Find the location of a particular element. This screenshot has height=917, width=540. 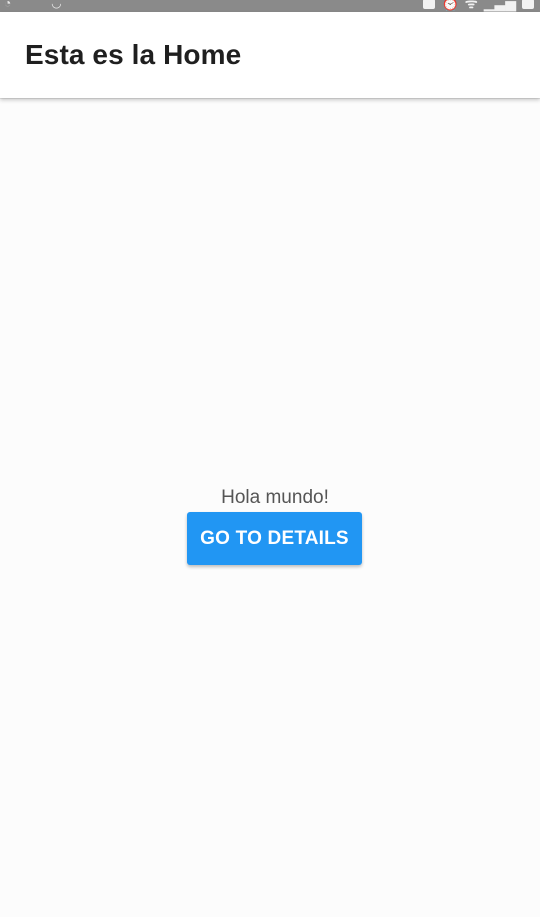

whatsapp-icon: ◔ is located at coordinates (8, 5).